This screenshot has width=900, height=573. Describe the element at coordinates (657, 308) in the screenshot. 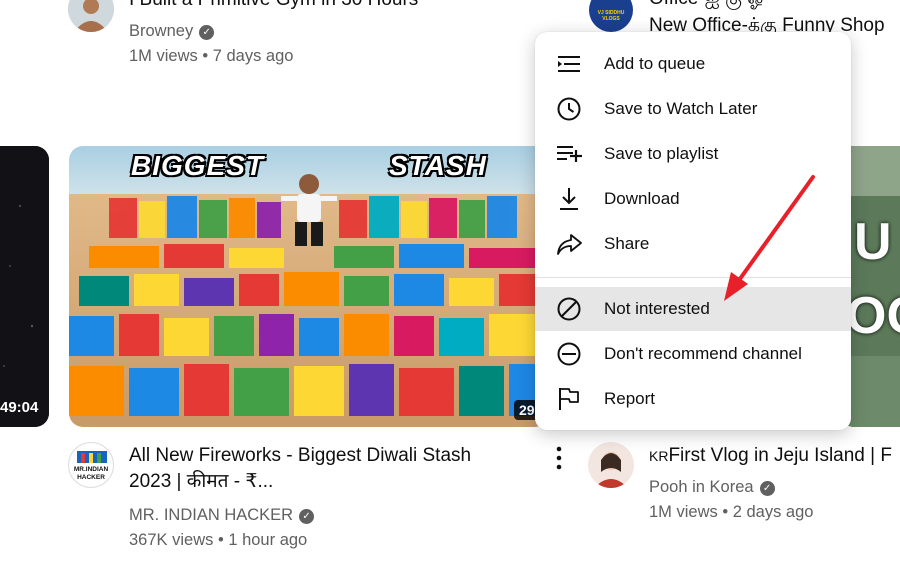

I see `menu-item-label: Not interested` at that location.